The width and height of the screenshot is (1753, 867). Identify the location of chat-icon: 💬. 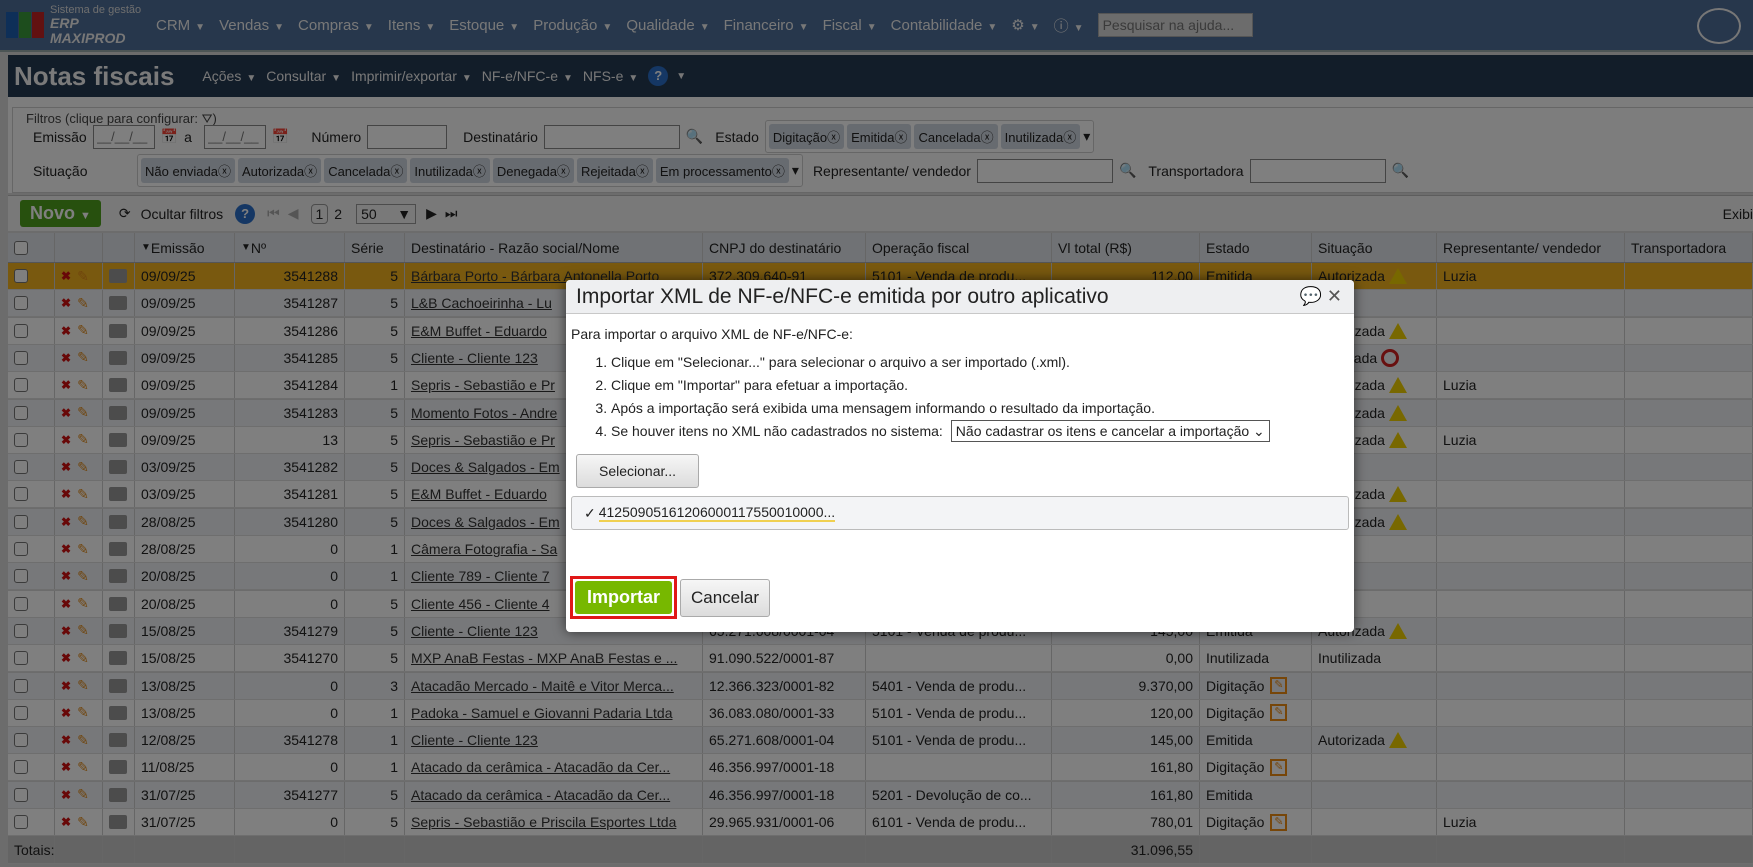
(1310, 296).